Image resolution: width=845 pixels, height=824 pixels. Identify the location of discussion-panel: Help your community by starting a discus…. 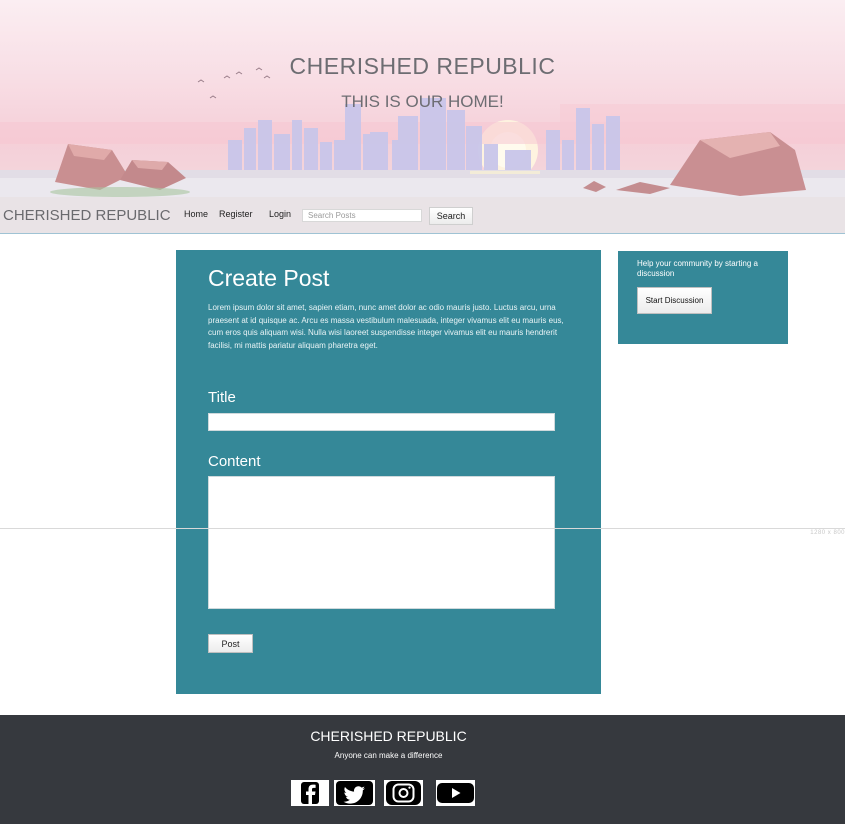
(703, 297).